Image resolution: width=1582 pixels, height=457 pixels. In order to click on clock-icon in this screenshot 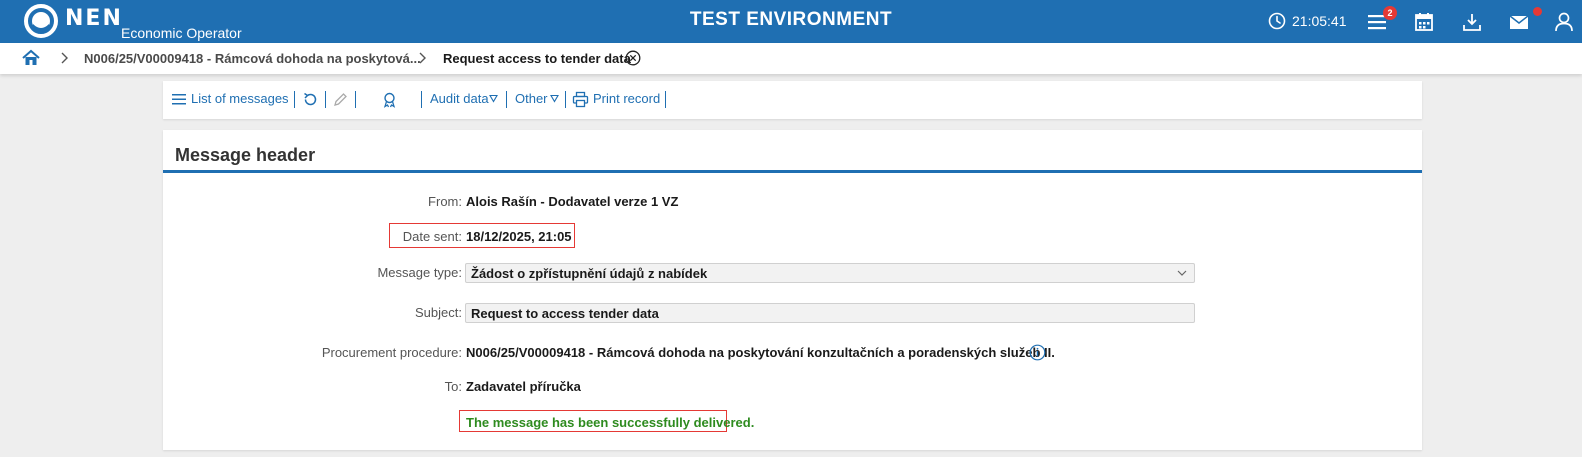, I will do `click(1277, 21)`.